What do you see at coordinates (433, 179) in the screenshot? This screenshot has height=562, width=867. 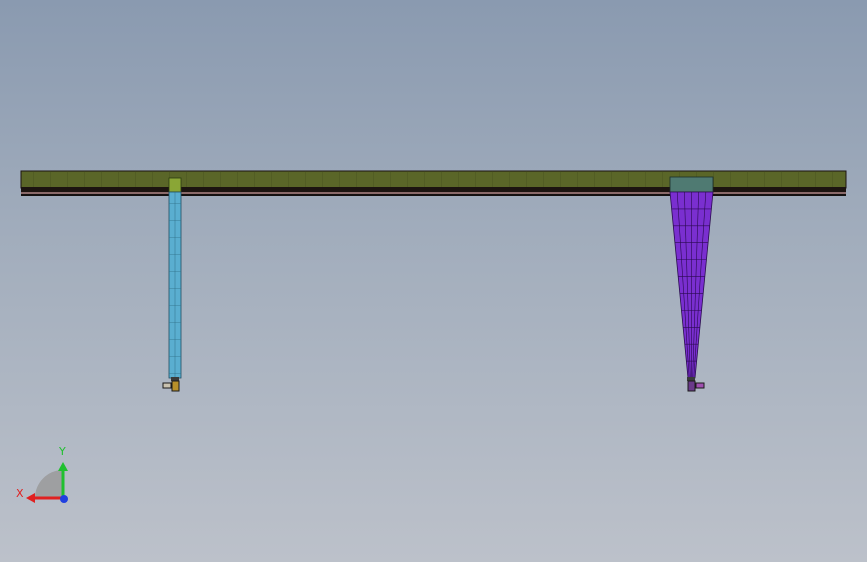 I see `girder-grid` at bounding box center [433, 179].